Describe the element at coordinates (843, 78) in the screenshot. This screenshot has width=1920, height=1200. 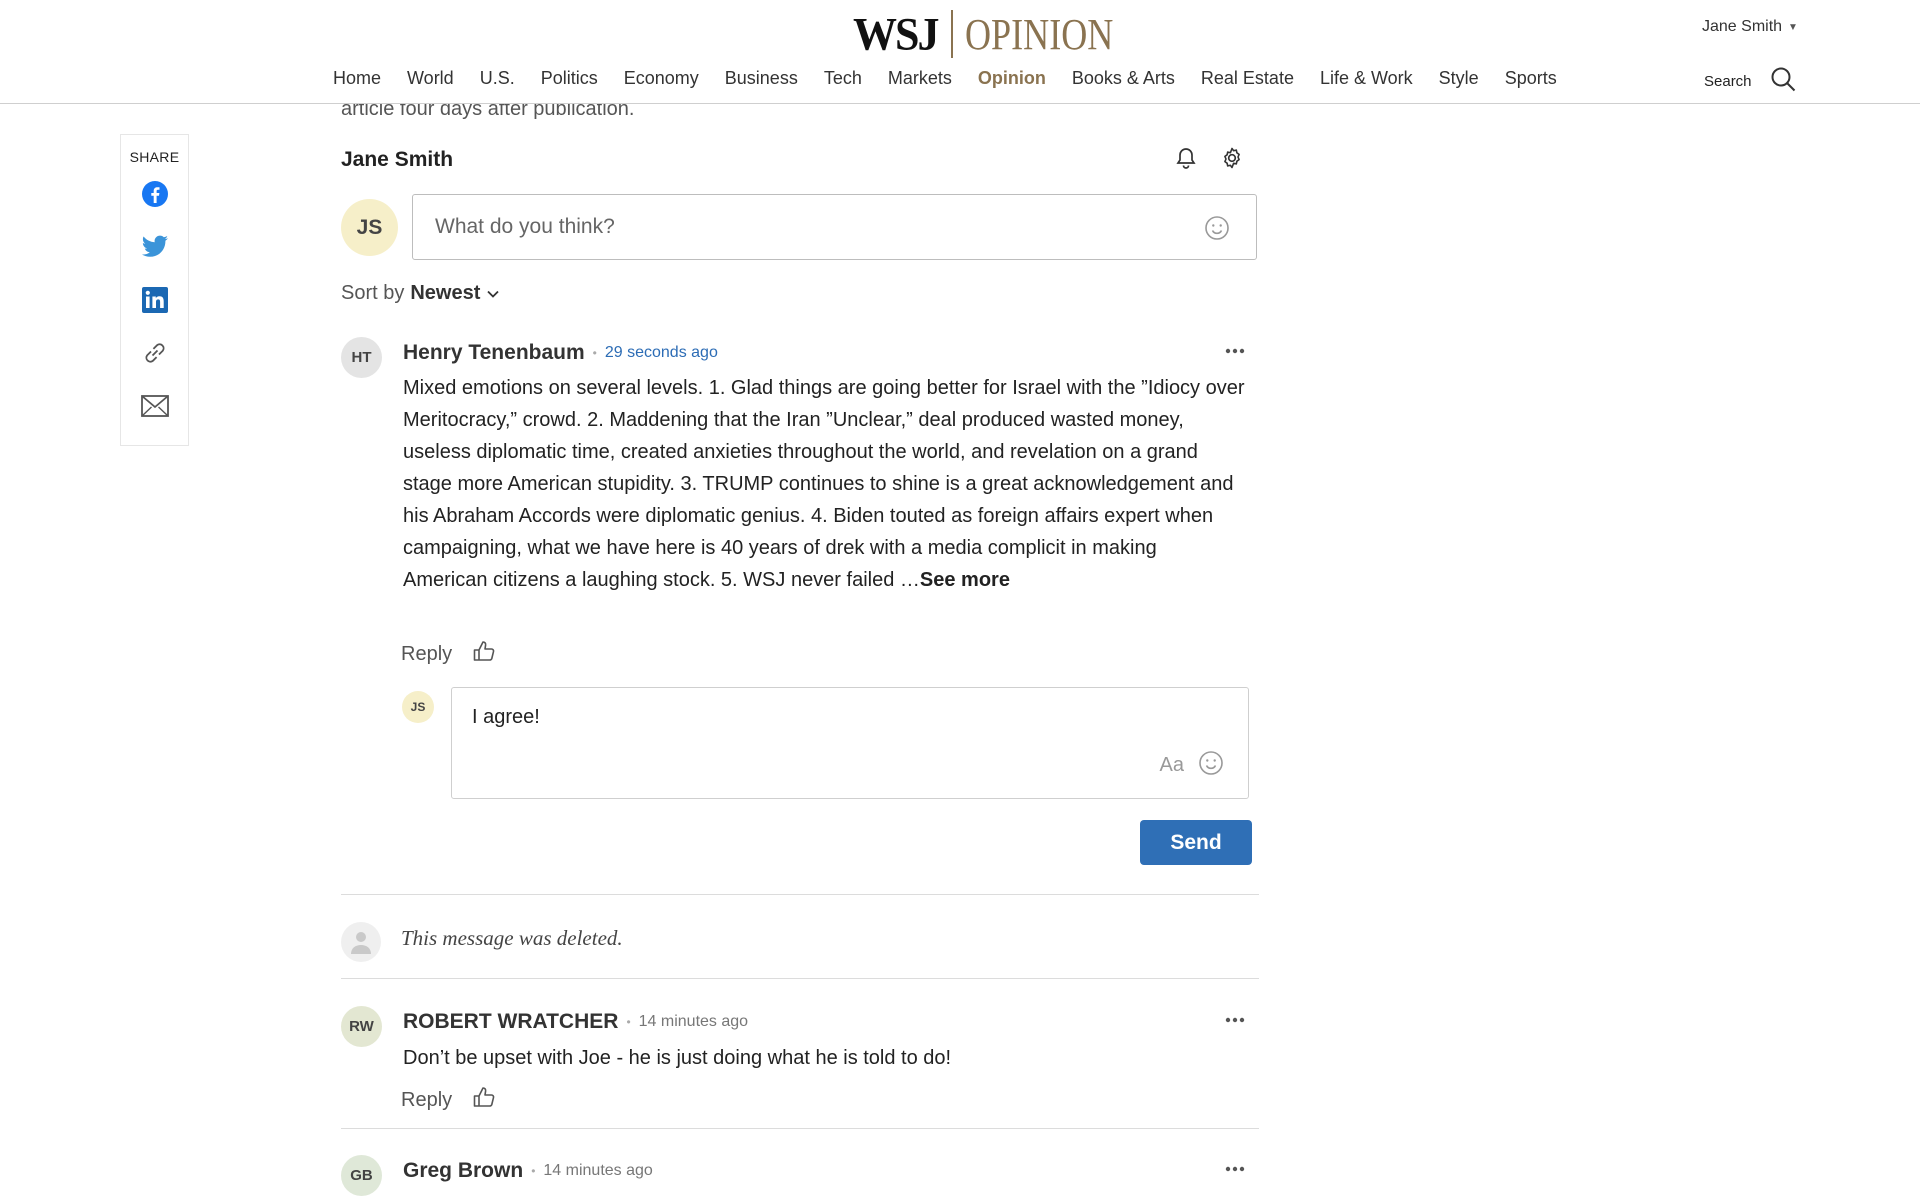
I see `nav-item-tech: Tech` at that location.